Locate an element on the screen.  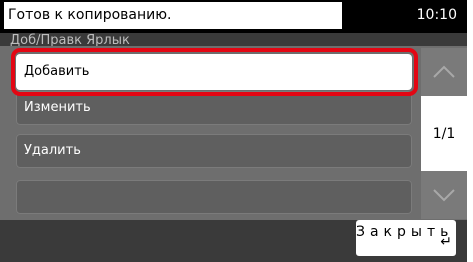
menu-item-delete: Удалить is located at coordinates (214, 151).